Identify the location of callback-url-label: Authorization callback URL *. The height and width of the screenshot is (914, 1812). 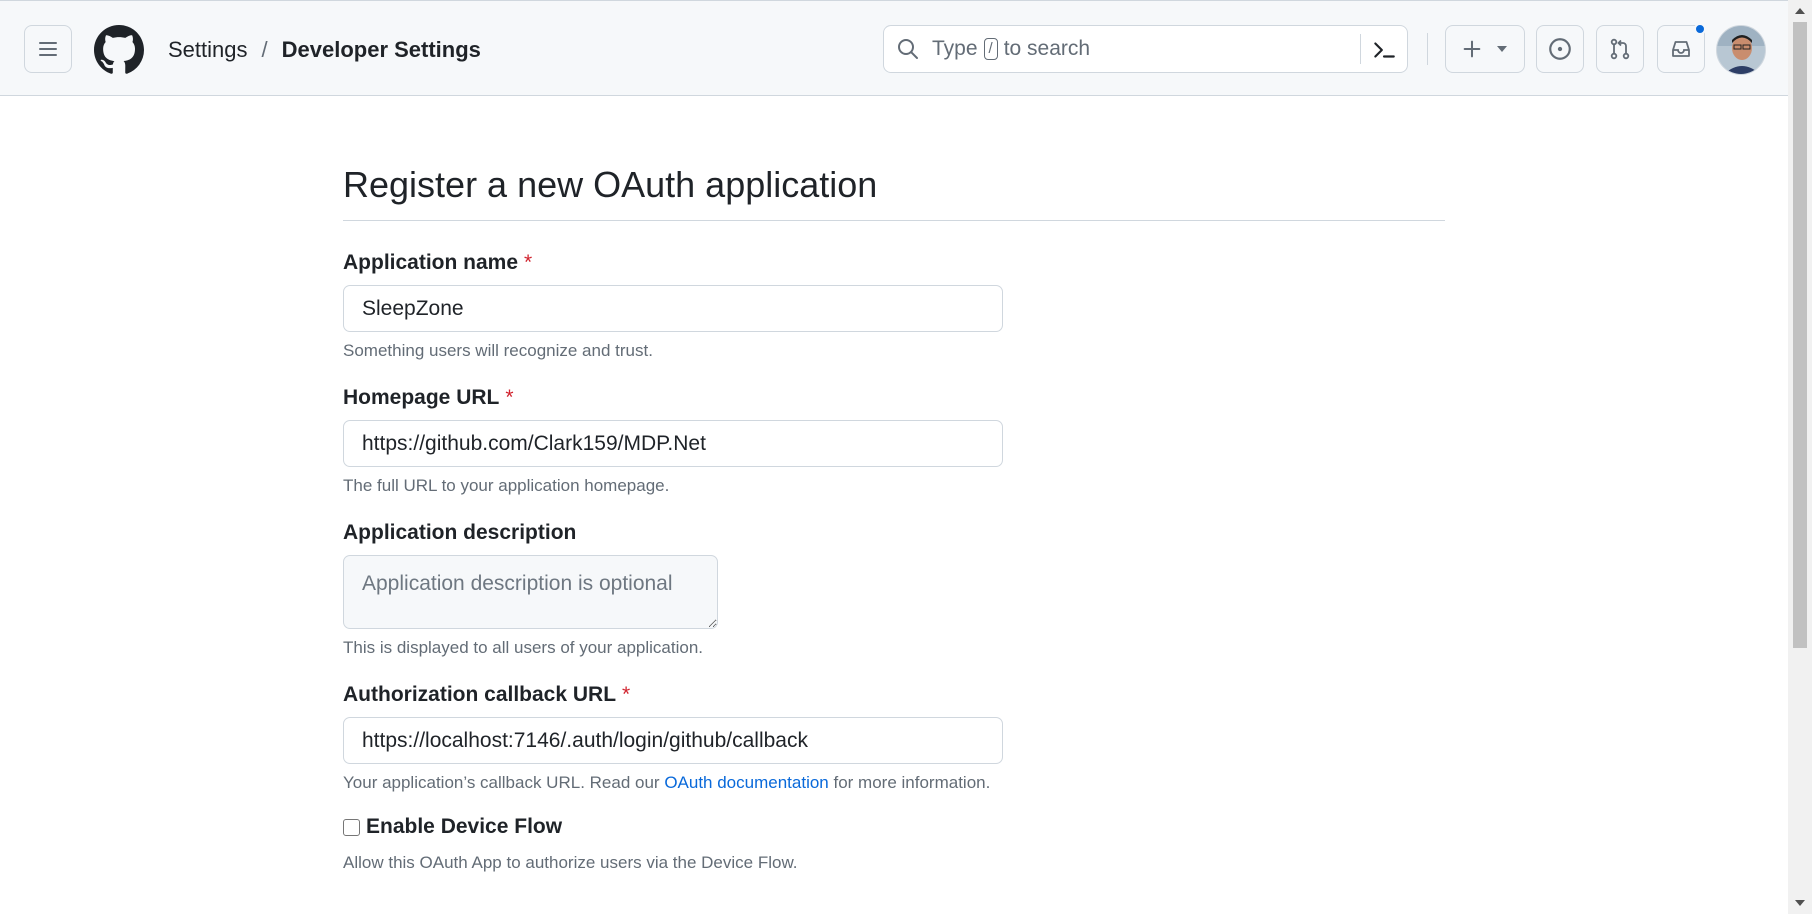
(894, 695).